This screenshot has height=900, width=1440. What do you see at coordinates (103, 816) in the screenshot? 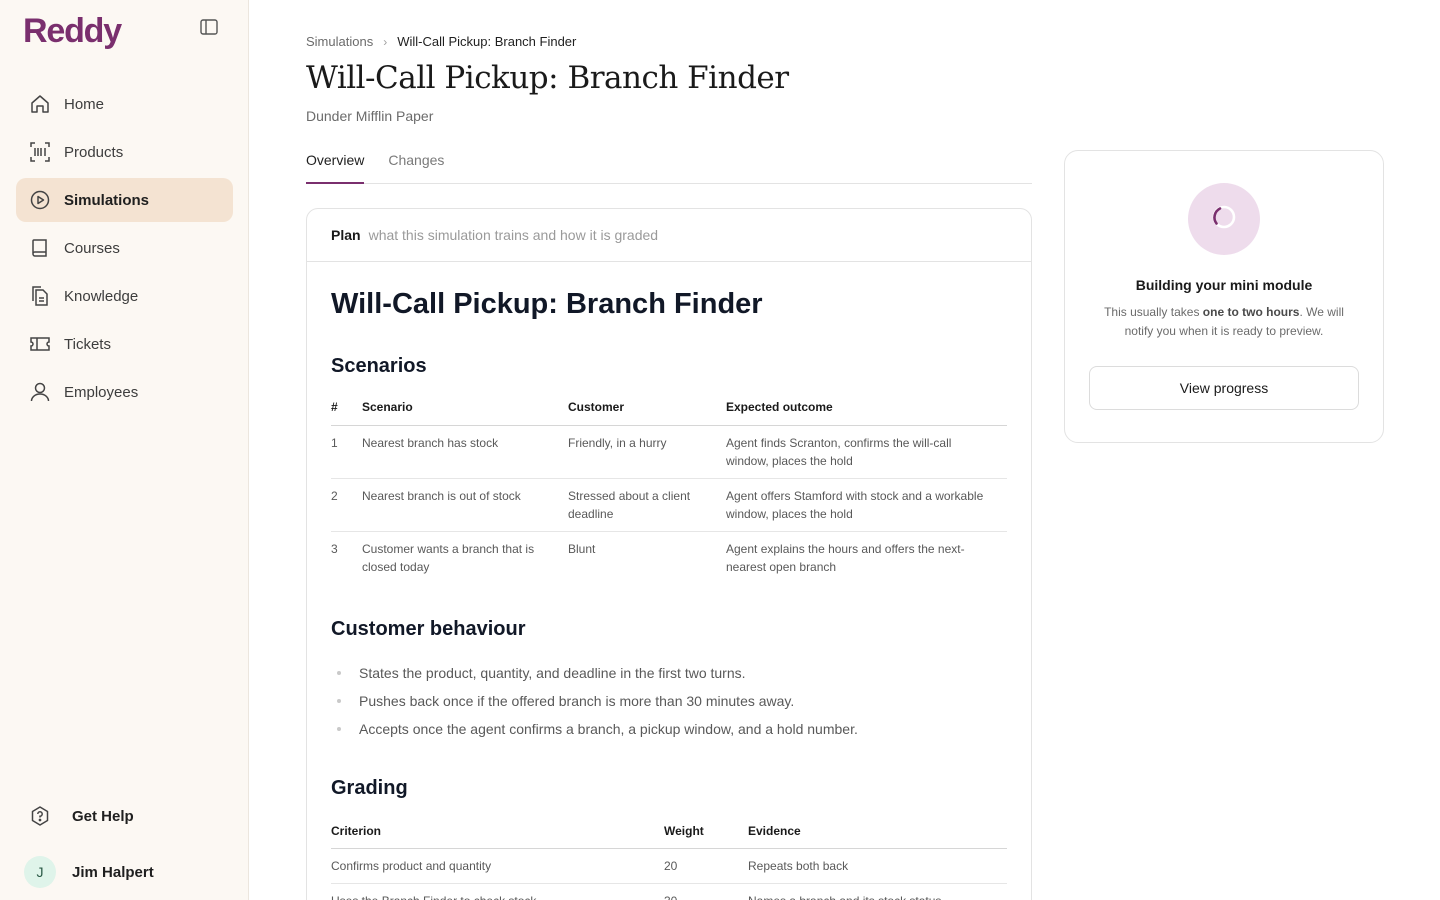
I see `get-help-label: Get Help` at bounding box center [103, 816].